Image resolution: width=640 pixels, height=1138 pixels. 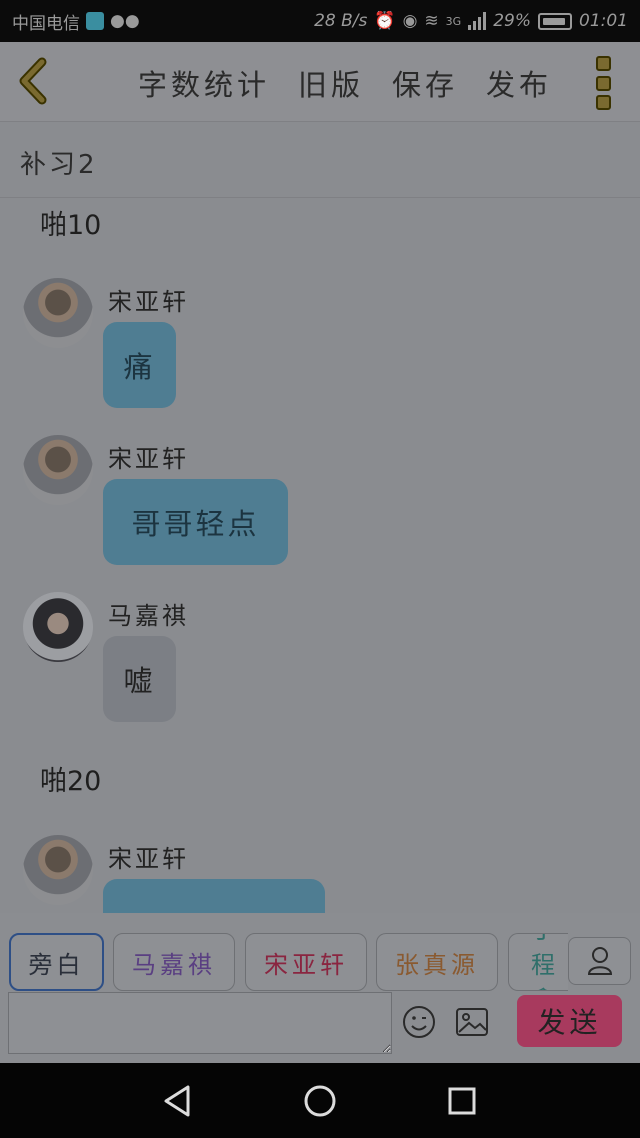 I want to click on back-arrow-icon, so click(x=33, y=81).